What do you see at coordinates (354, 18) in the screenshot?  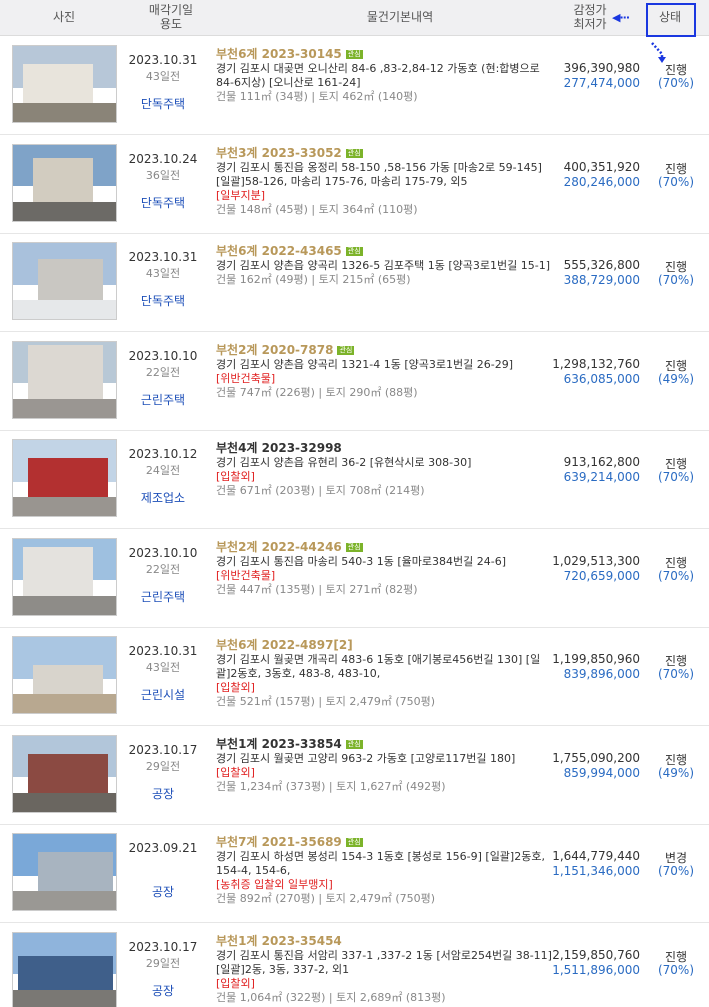 I see `table-header: 사진 매각기일 용도 물건기본내역 감정가 최저가 상태` at bounding box center [354, 18].